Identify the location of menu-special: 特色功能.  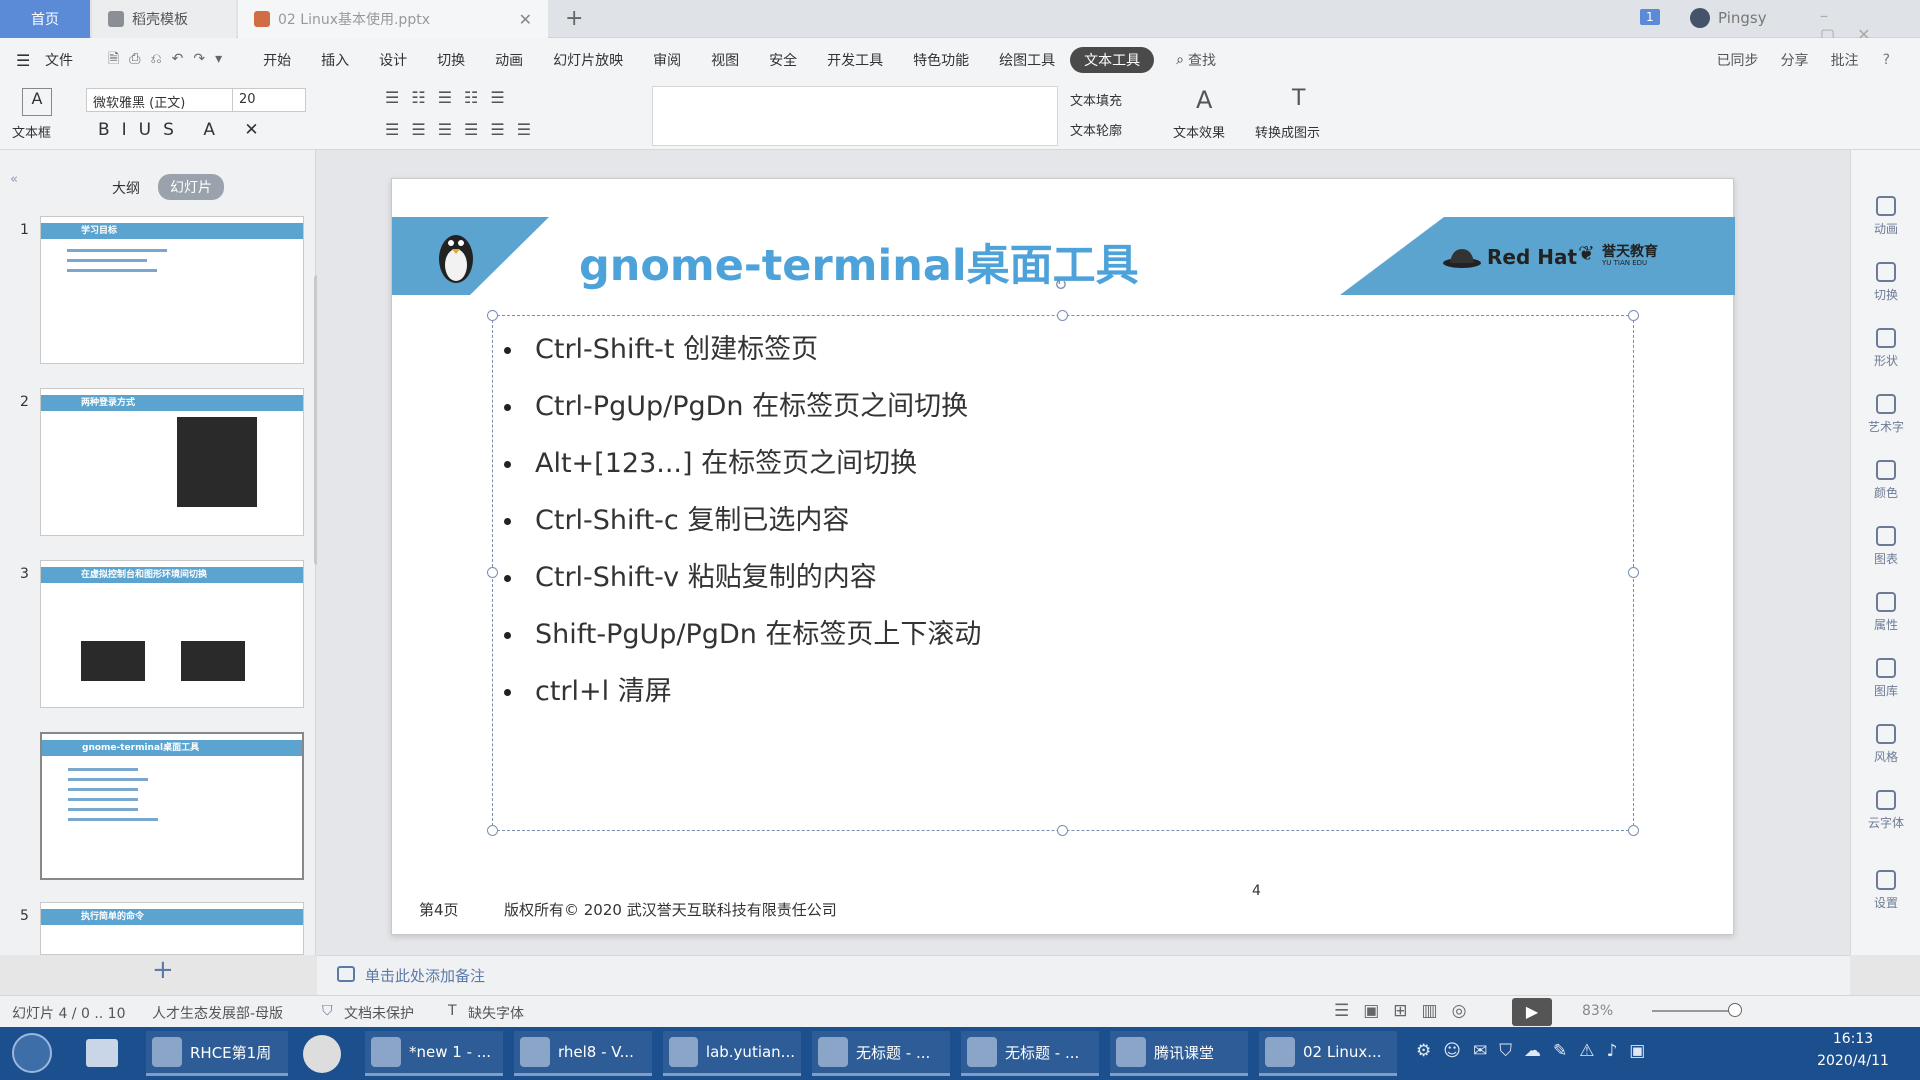
(941, 60).